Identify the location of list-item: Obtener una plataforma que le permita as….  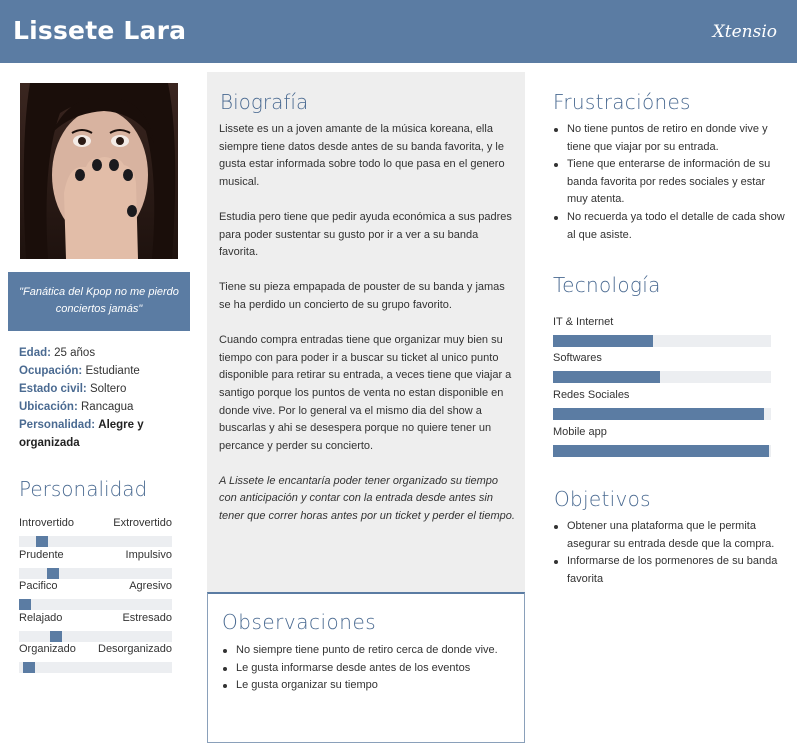
(669, 535).